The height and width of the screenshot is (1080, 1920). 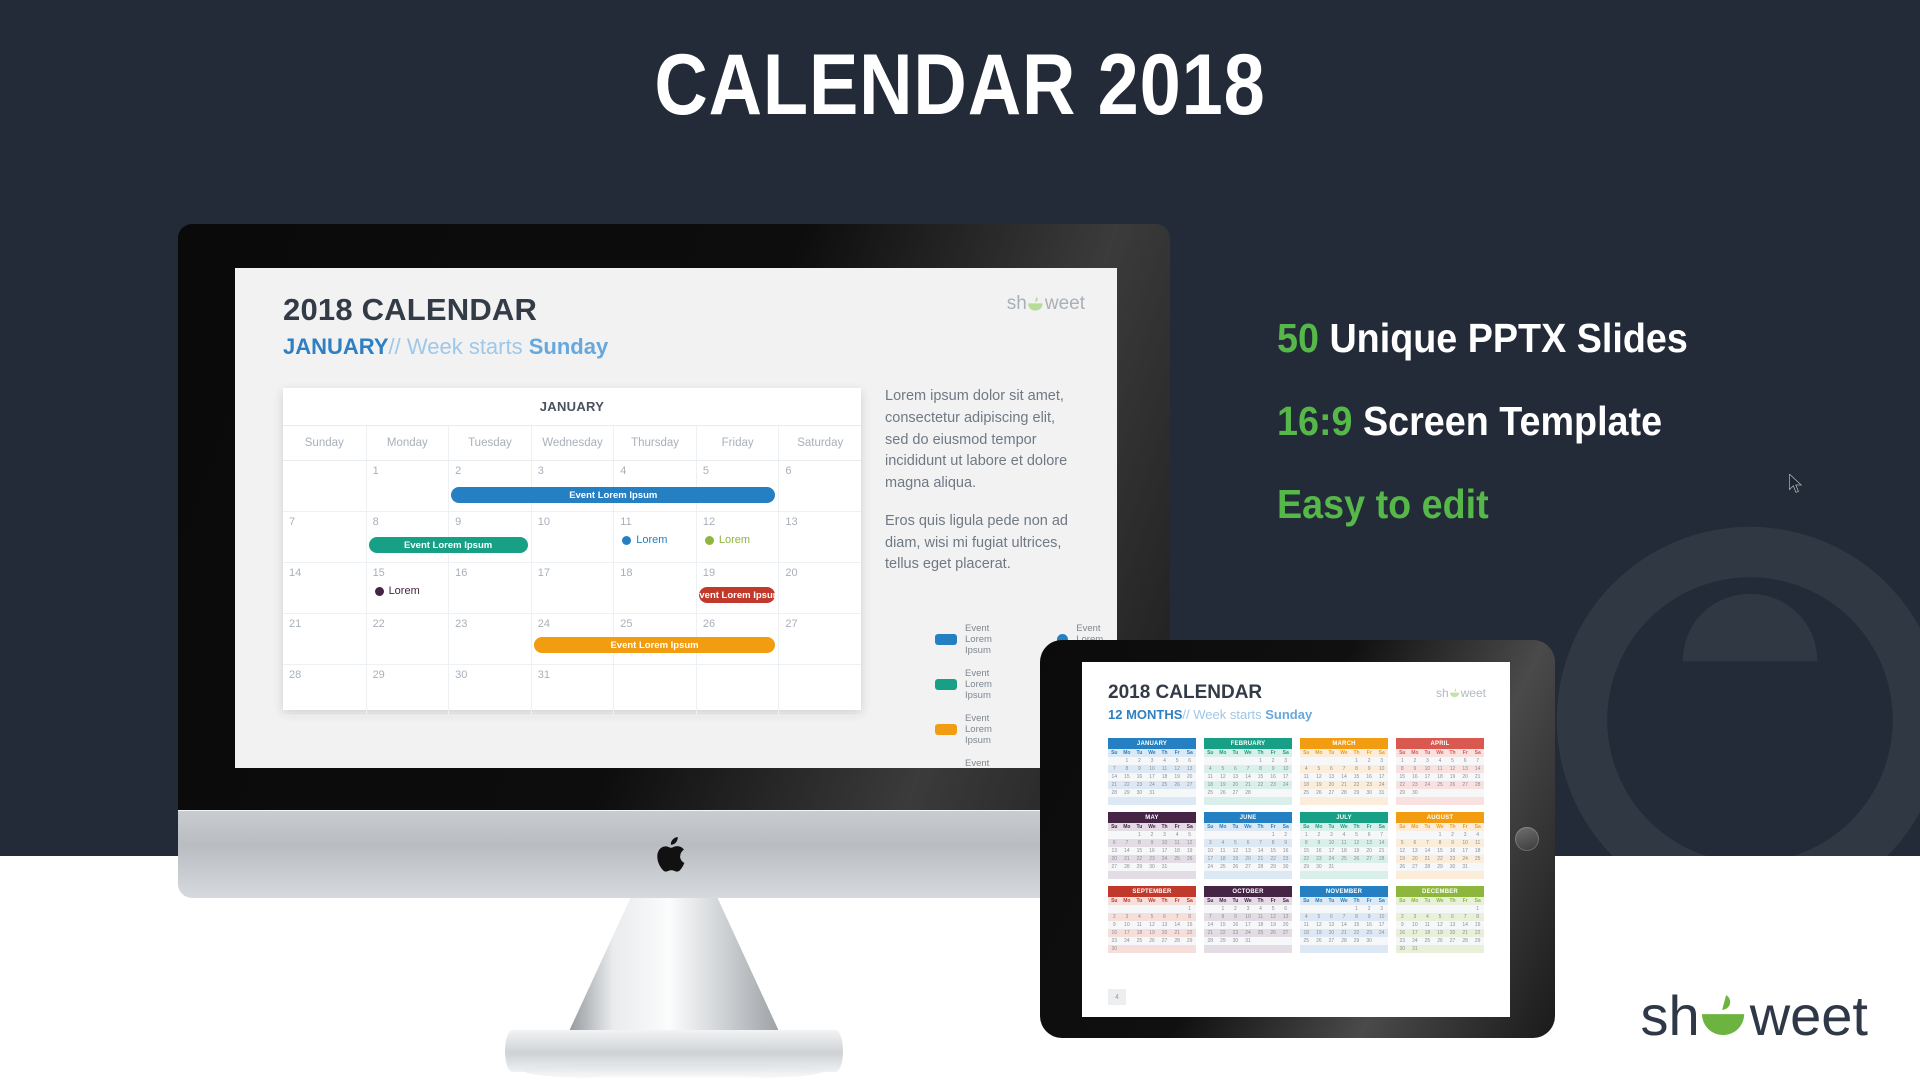 I want to click on mini-day-cell: 18, so click(x=1306, y=785).